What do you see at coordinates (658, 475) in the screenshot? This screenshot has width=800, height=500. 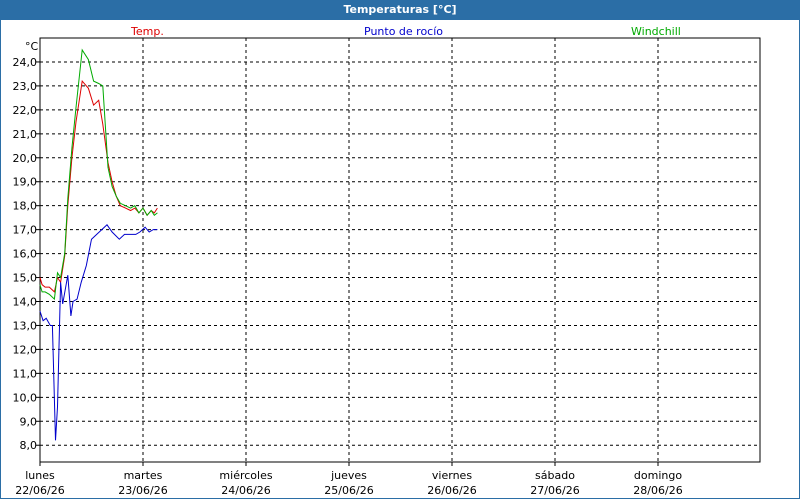 I see `x-tick-day: domingo` at bounding box center [658, 475].